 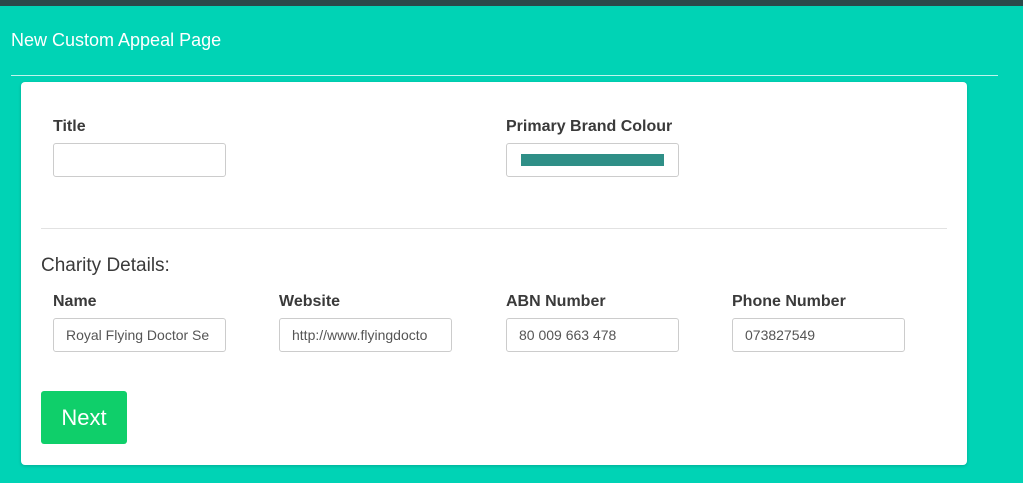 I want to click on brand-colour-picker, so click(x=592, y=160).